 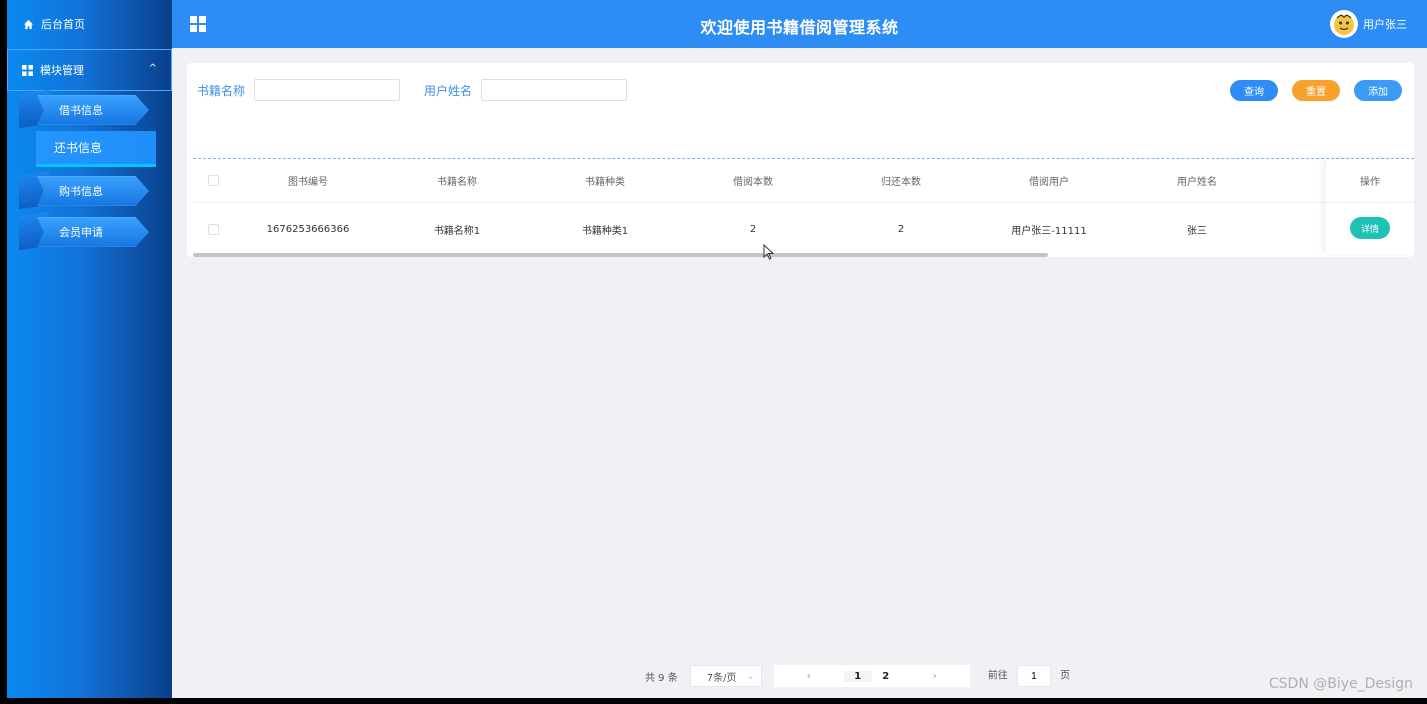 What do you see at coordinates (750, 676) in the screenshot?
I see `chevron-down-icon: ⌄` at bounding box center [750, 676].